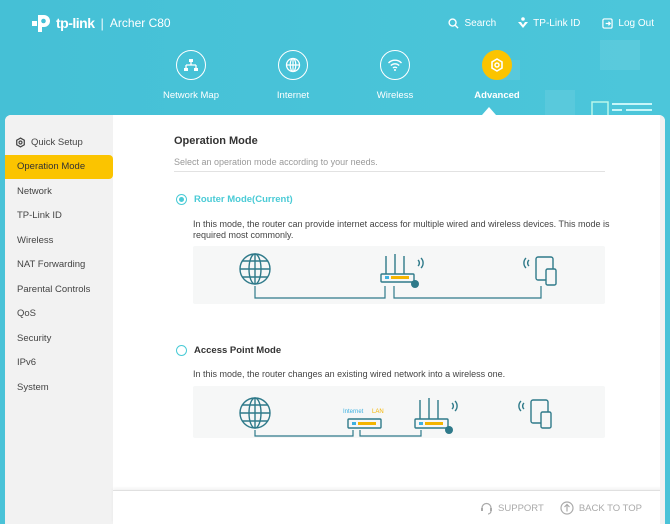 The width and height of the screenshot is (670, 524). What do you see at coordinates (191, 95) in the screenshot?
I see `tab-label: Network Map` at bounding box center [191, 95].